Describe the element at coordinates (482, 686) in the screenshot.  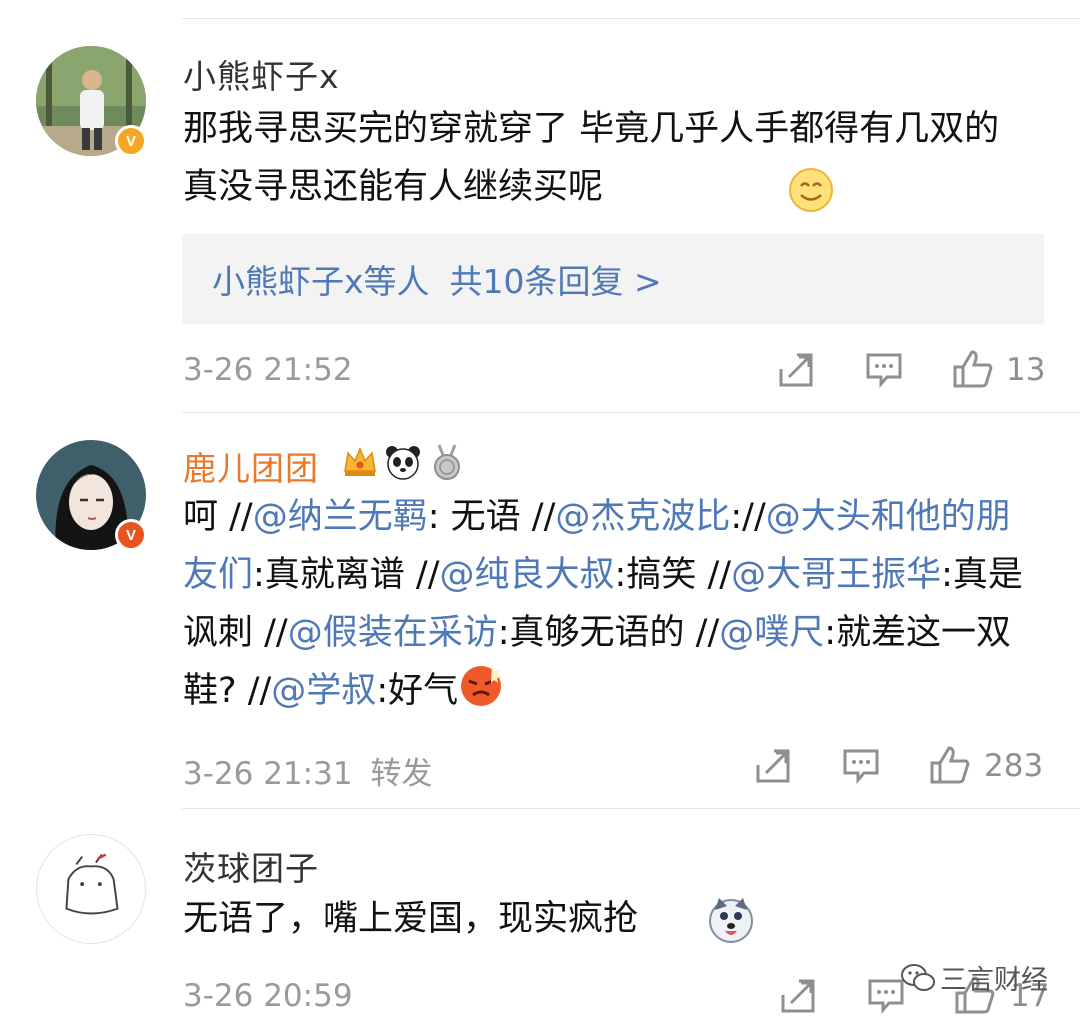
I see `angry-emoji-icon` at that location.